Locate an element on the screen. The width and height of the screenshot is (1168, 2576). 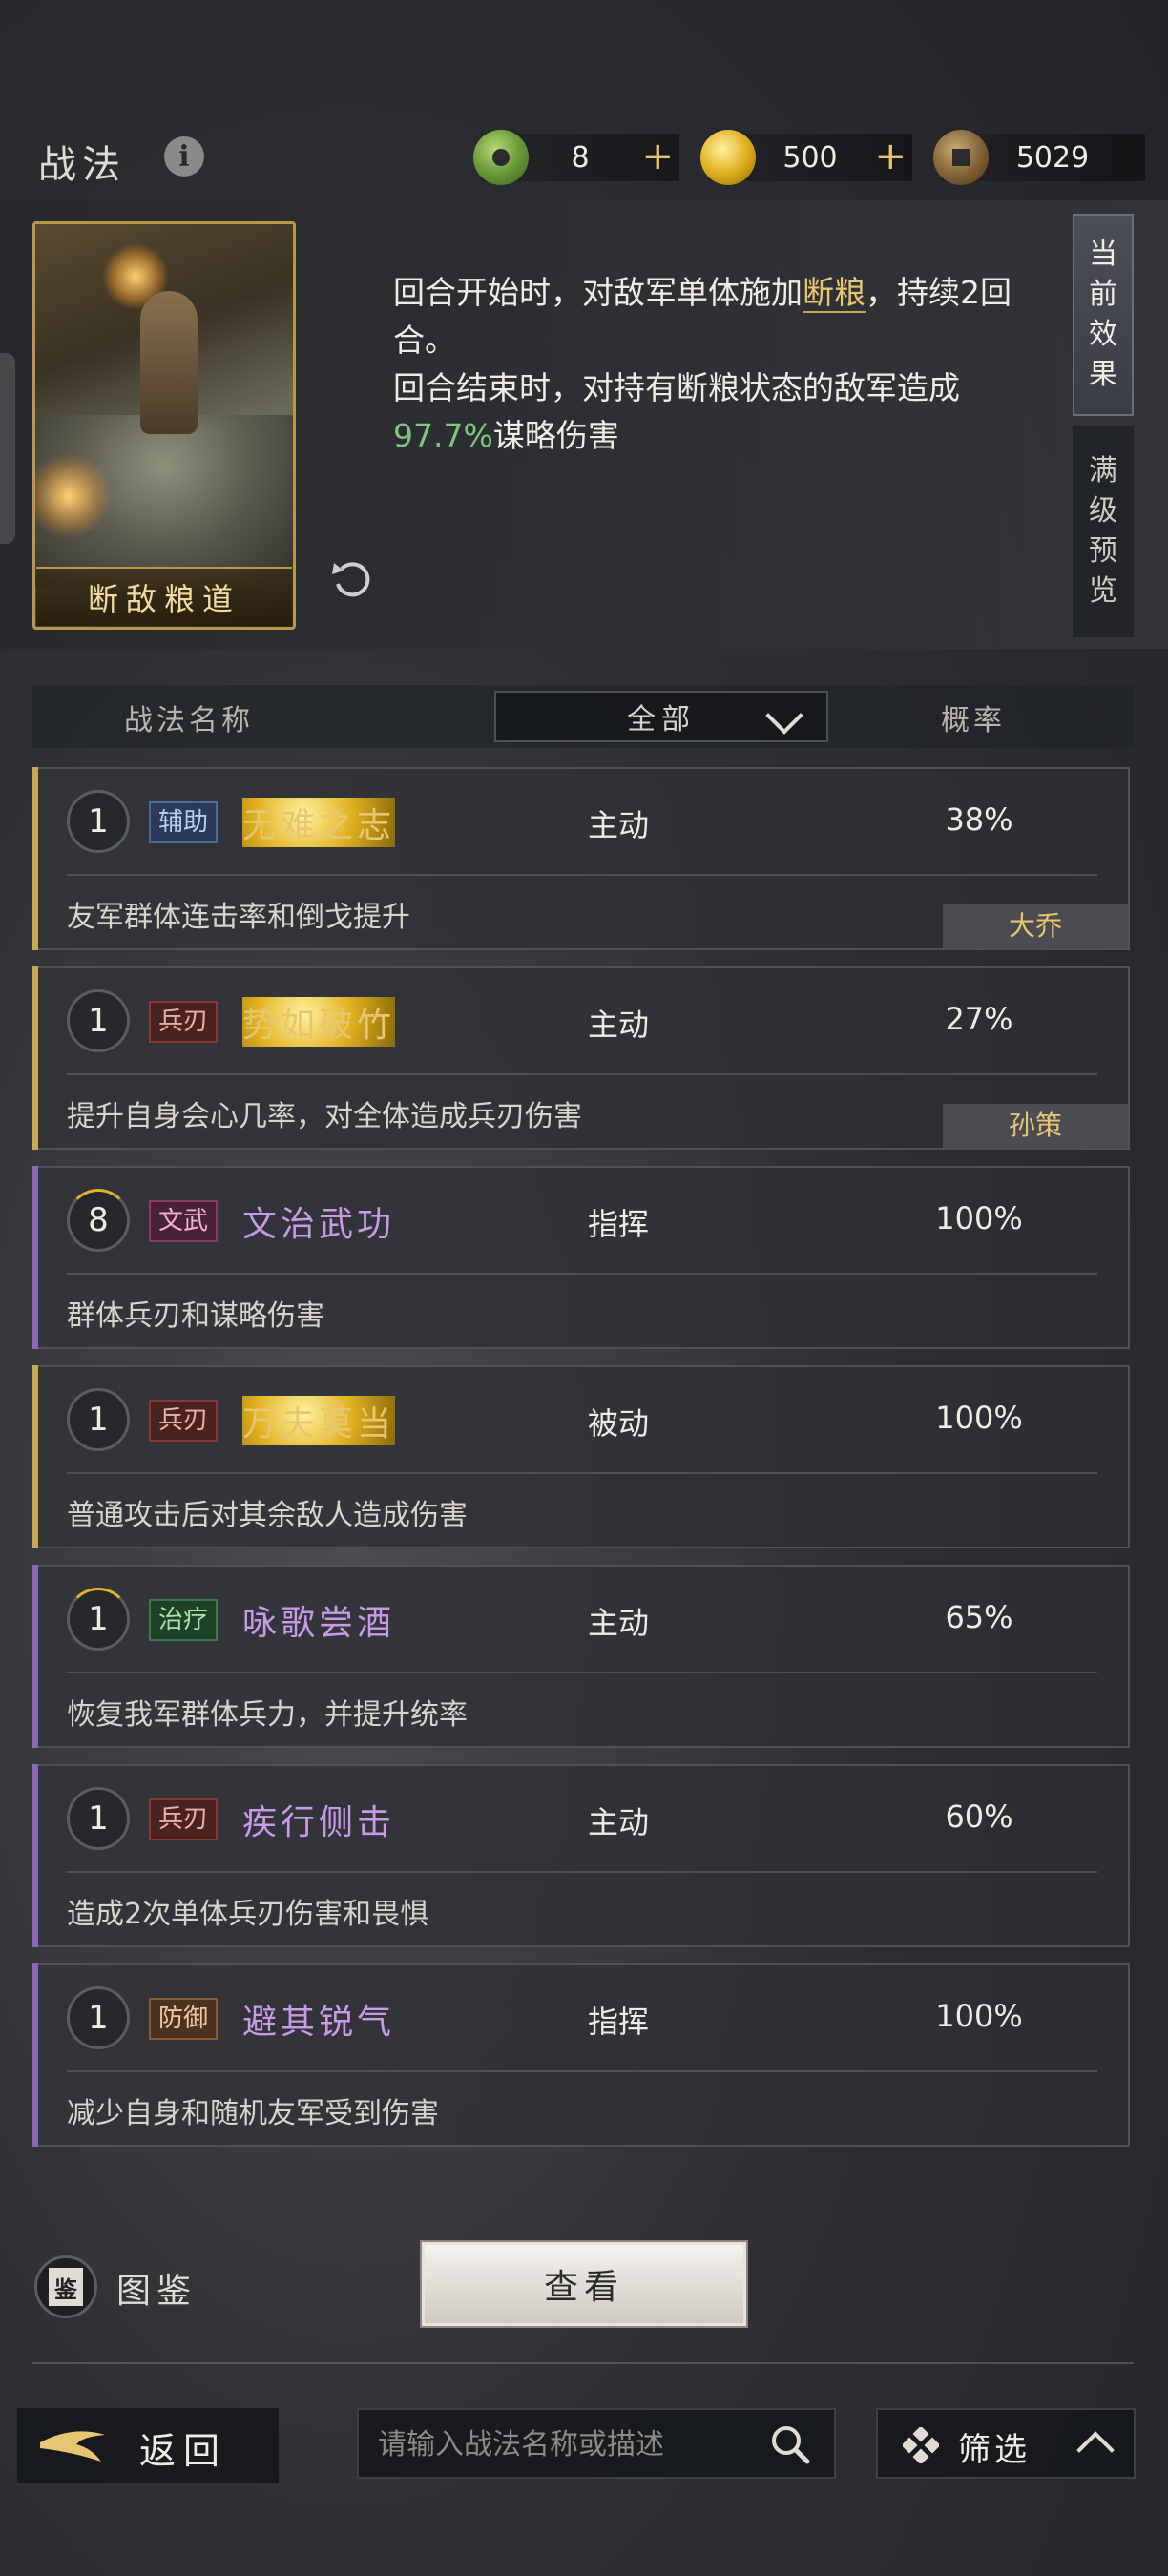
filter-button: 筛选 is located at coordinates (1006, 2443).